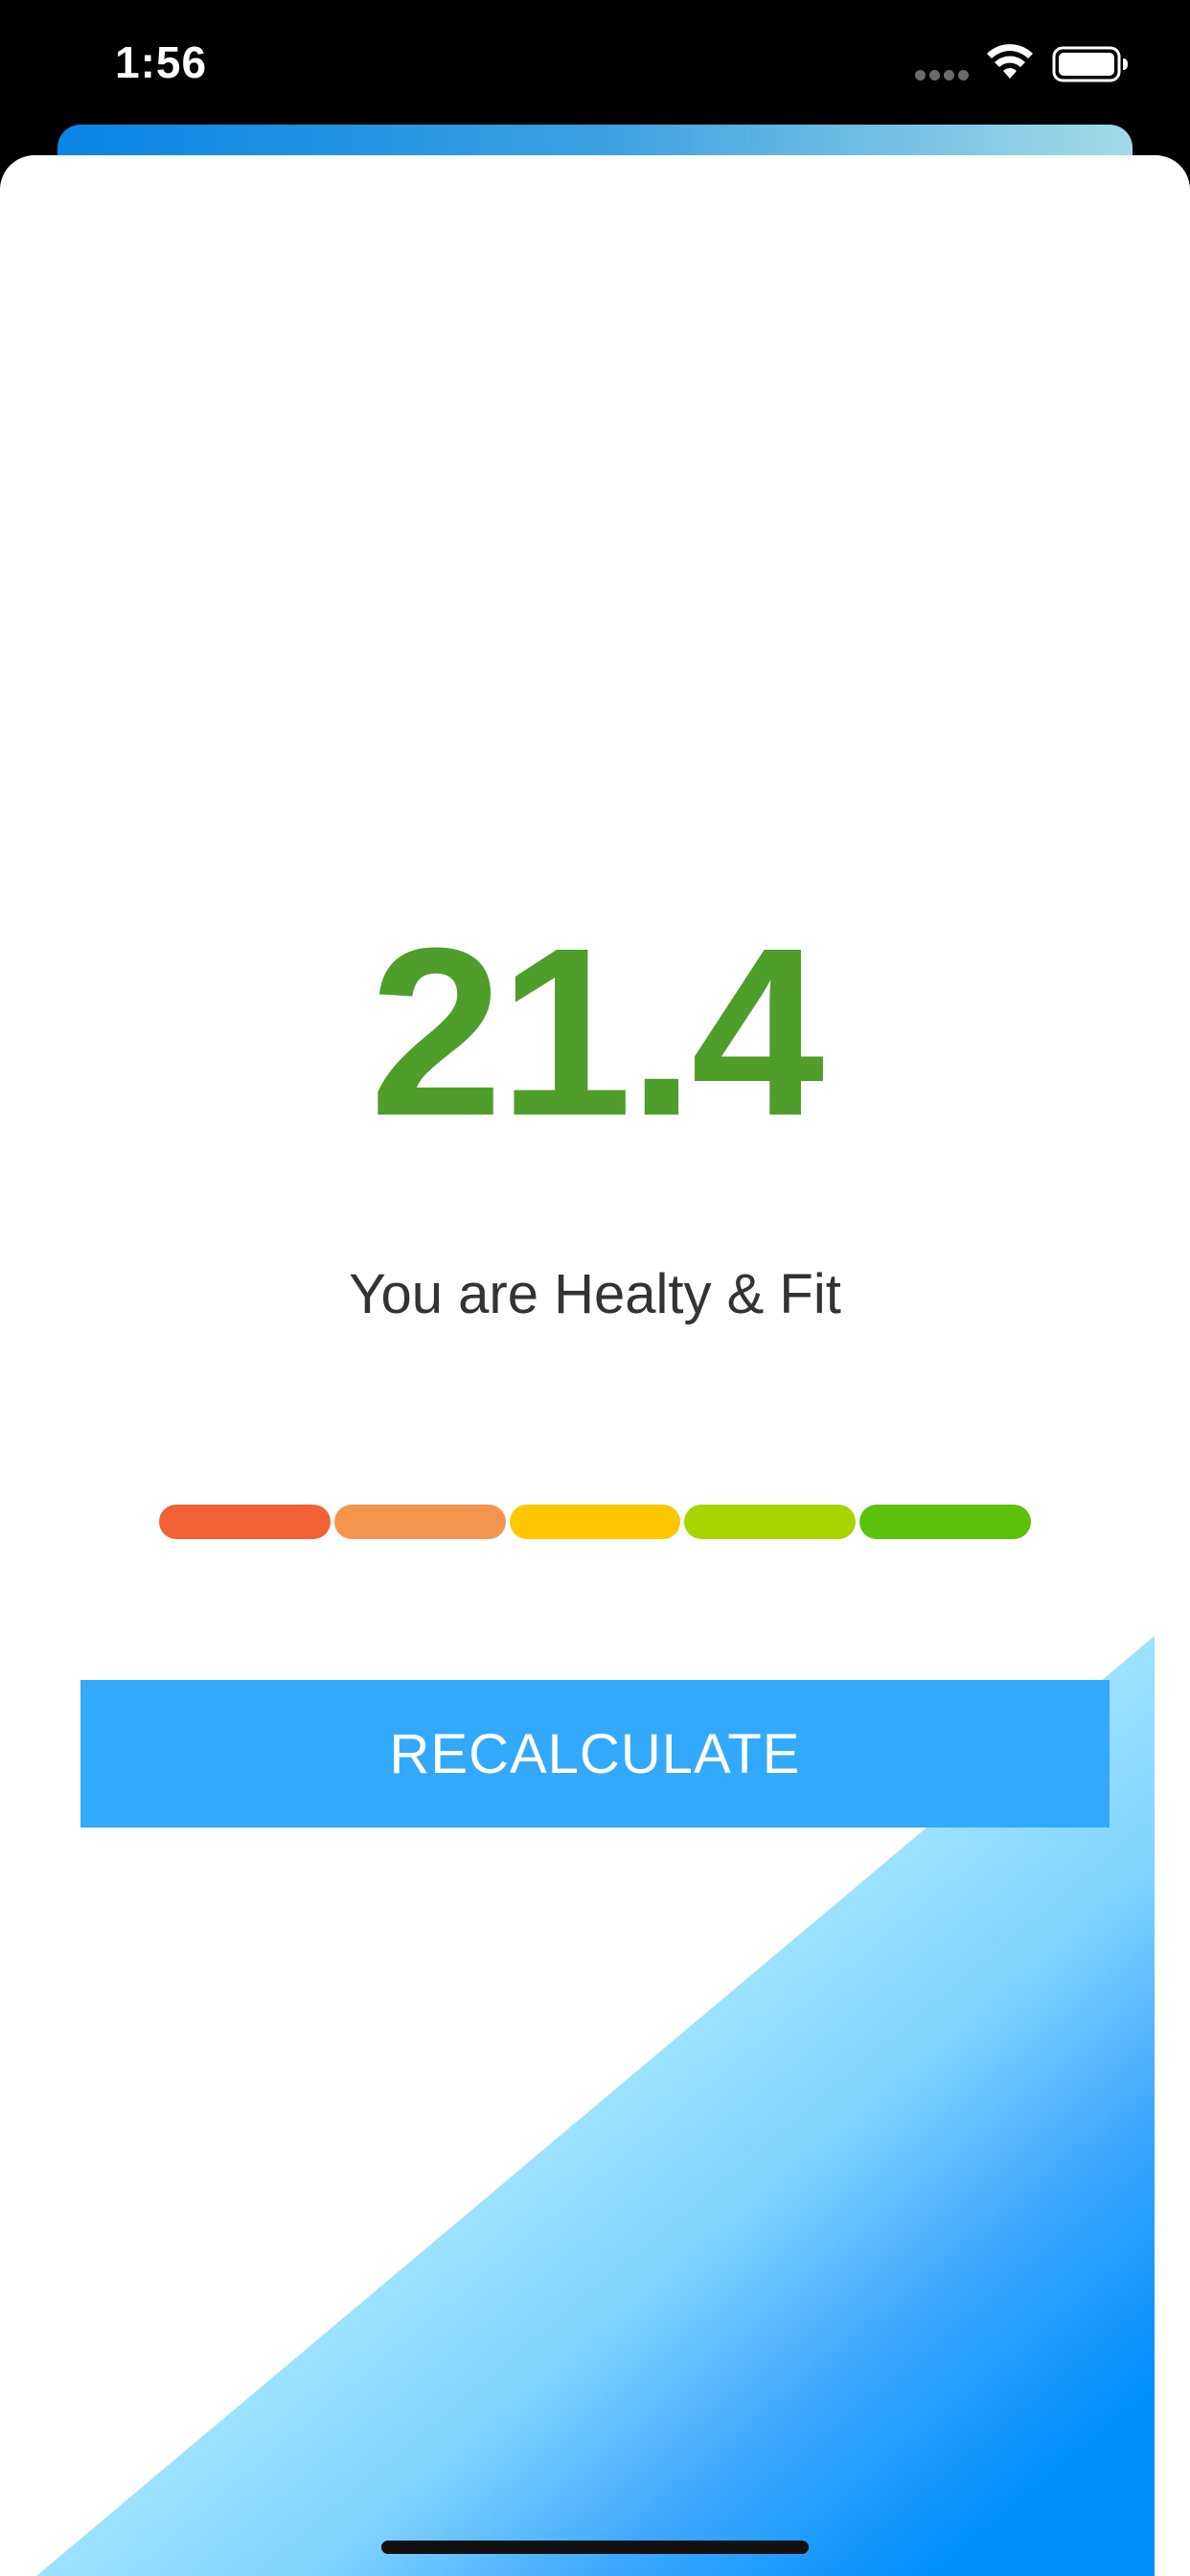  What do you see at coordinates (942, 75) in the screenshot?
I see `signal-dots-icon` at bounding box center [942, 75].